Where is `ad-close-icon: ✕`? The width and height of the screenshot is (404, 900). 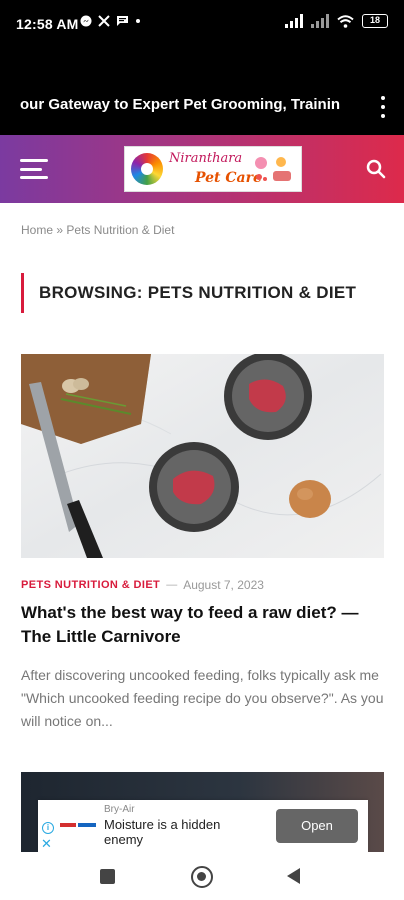
ad-close-icon: ✕ is located at coordinates (46, 844).